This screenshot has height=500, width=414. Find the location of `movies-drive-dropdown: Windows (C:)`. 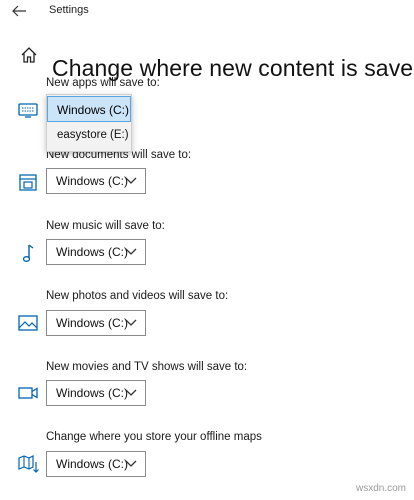

movies-drive-dropdown: Windows (C:) is located at coordinates (96, 393).